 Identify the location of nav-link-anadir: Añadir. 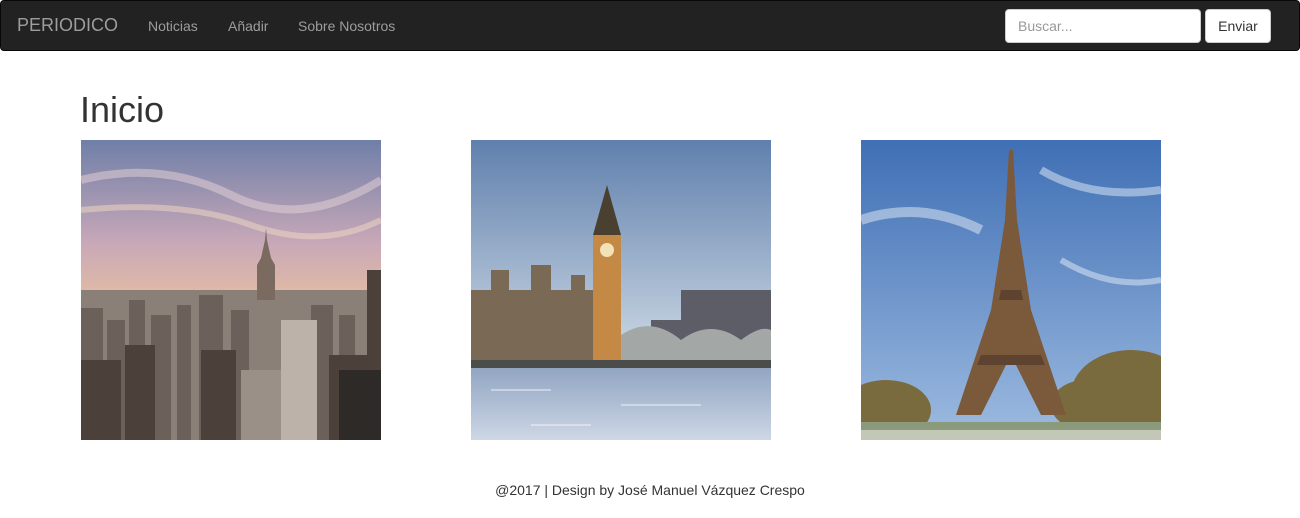
(248, 26).